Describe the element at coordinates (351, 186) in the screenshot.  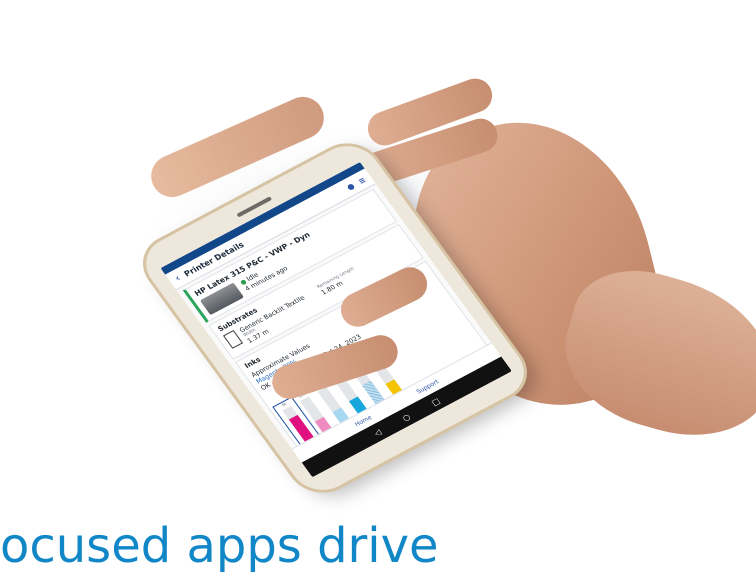
I see `bell-icon: ●` at that location.